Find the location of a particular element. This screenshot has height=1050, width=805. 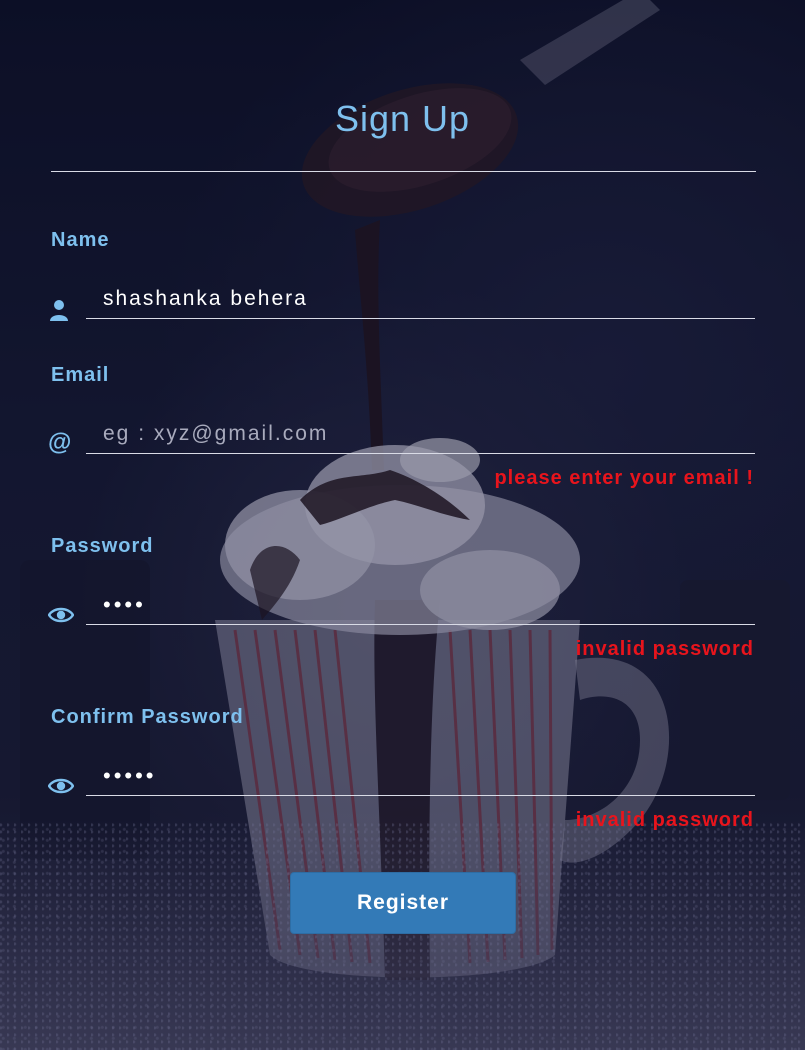

email-label: Email is located at coordinates (80, 375).